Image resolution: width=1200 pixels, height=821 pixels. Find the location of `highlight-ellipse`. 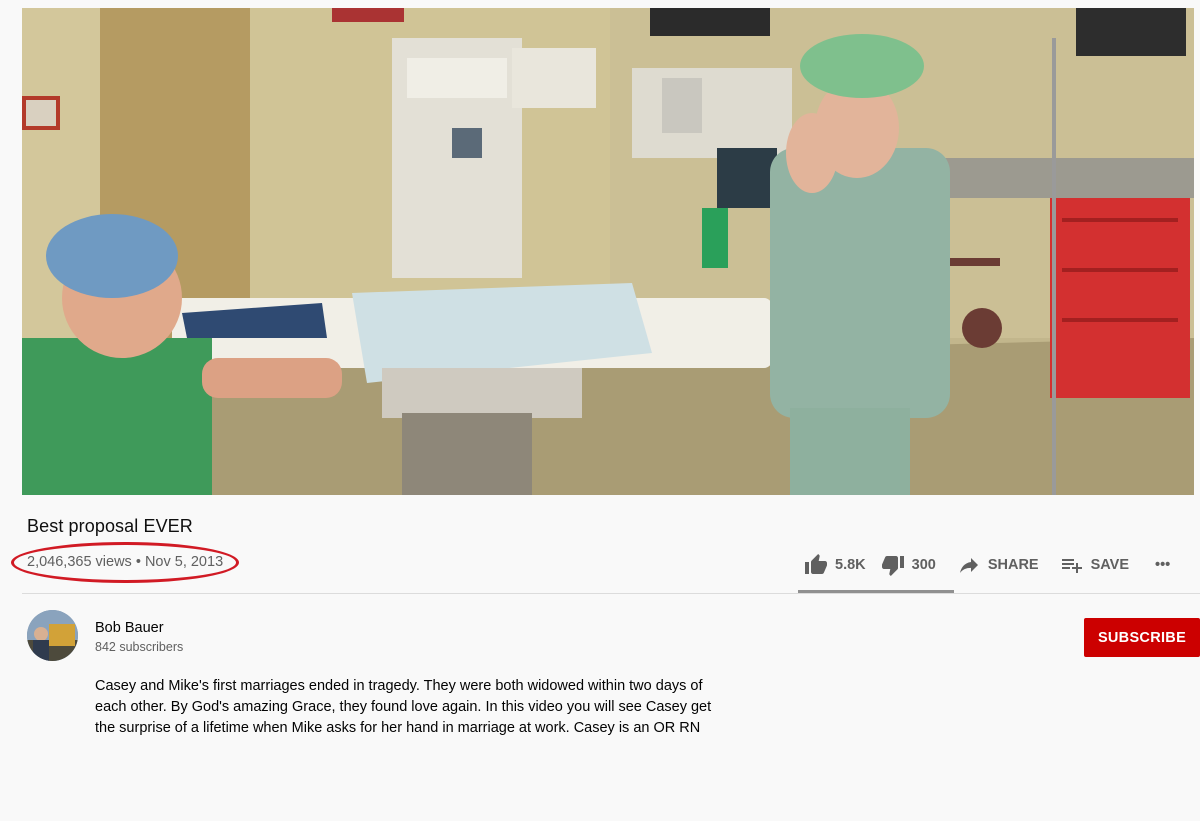

highlight-ellipse is located at coordinates (125, 562).